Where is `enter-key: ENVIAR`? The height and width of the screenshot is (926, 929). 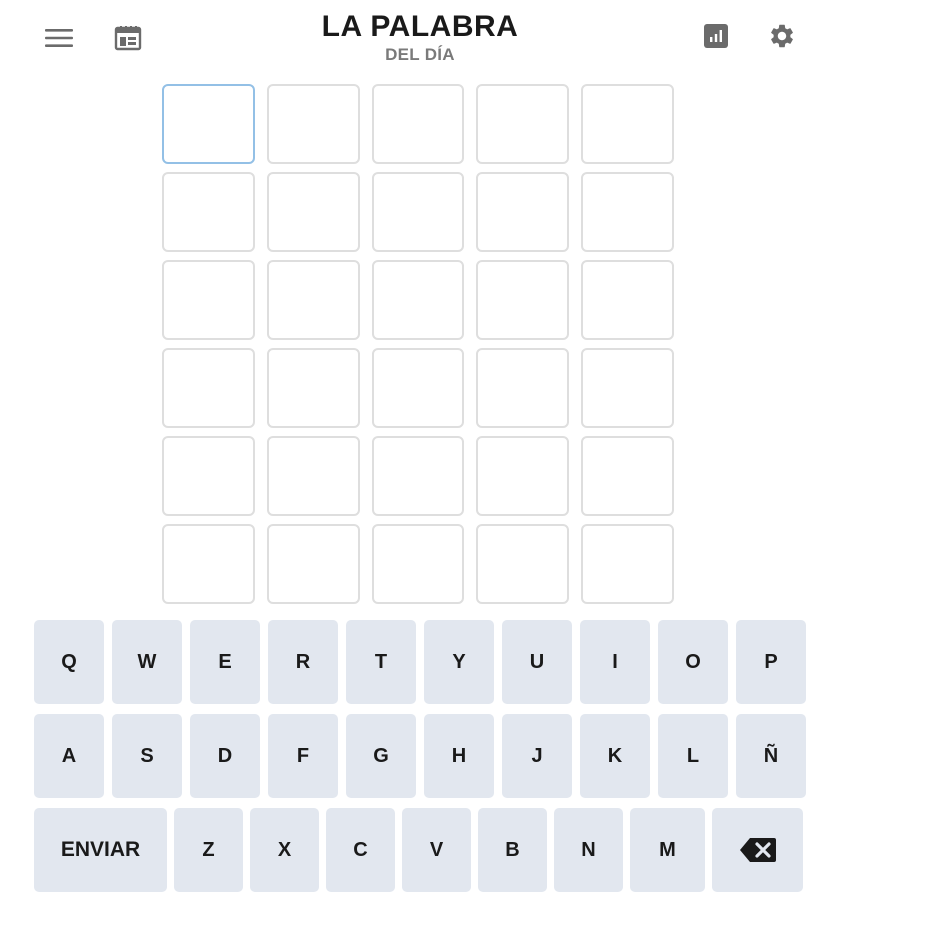
enter-key: ENVIAR is located at coordinates (100, 850).